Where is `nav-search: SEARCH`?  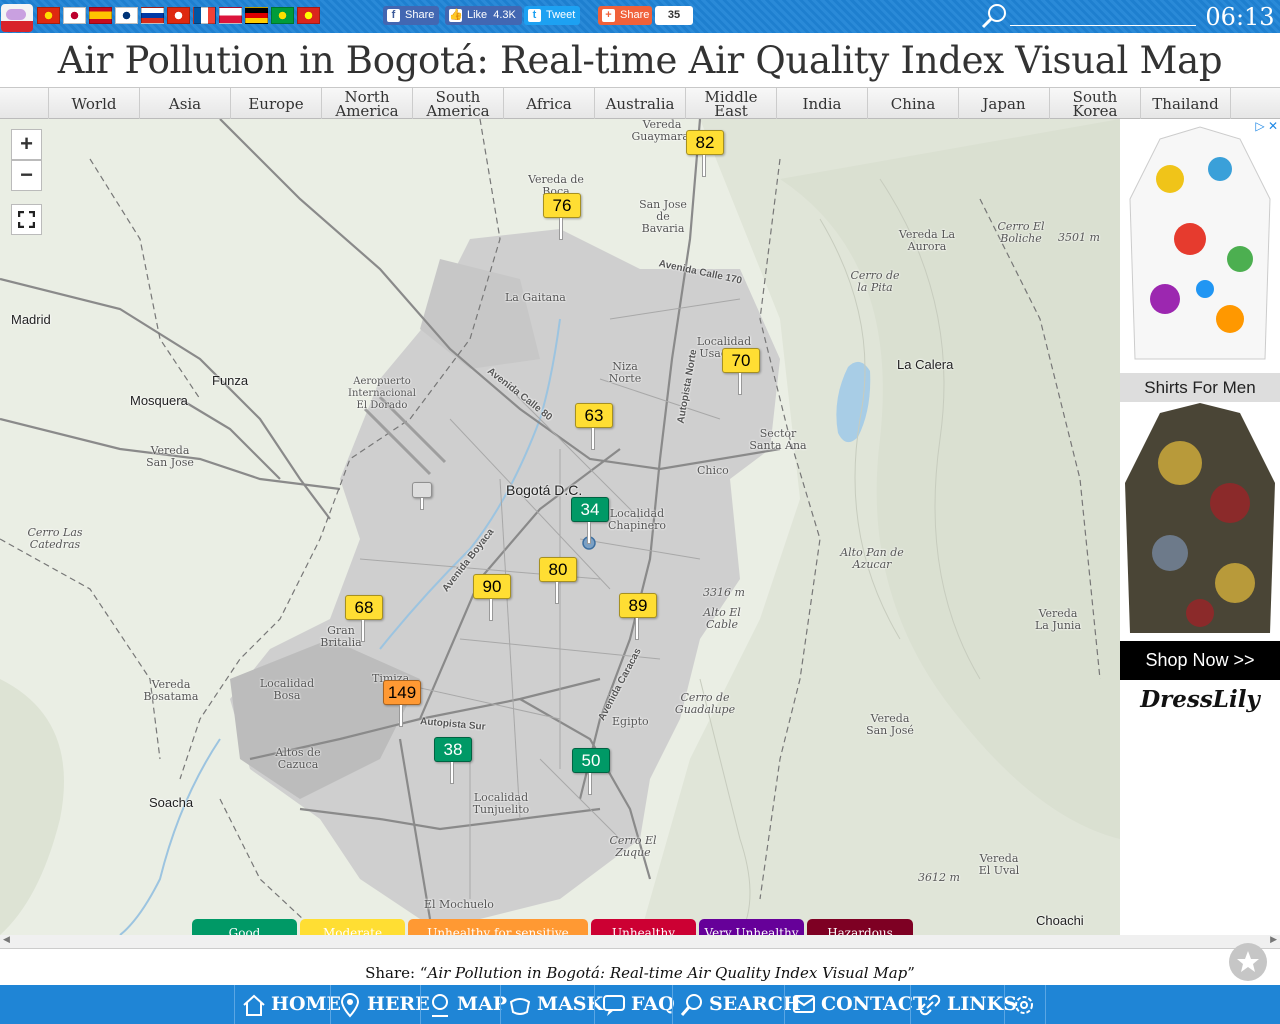
nav-search: SEARCH is located at coordinates (736, 1004).